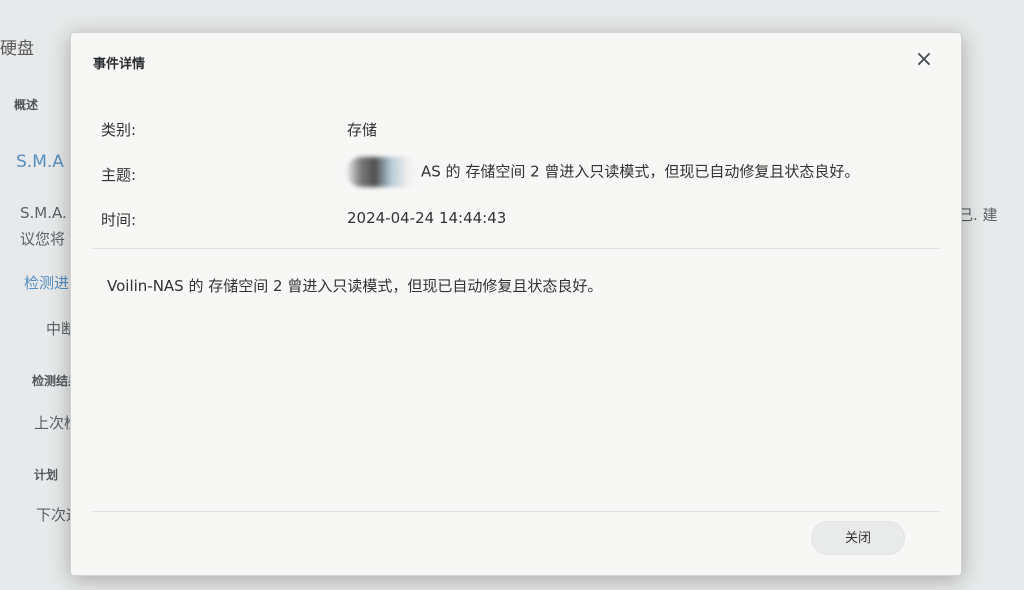  Describe the element at coordinates (119, 220) in the screenshot. I see `time-label: 时间:` at that location.